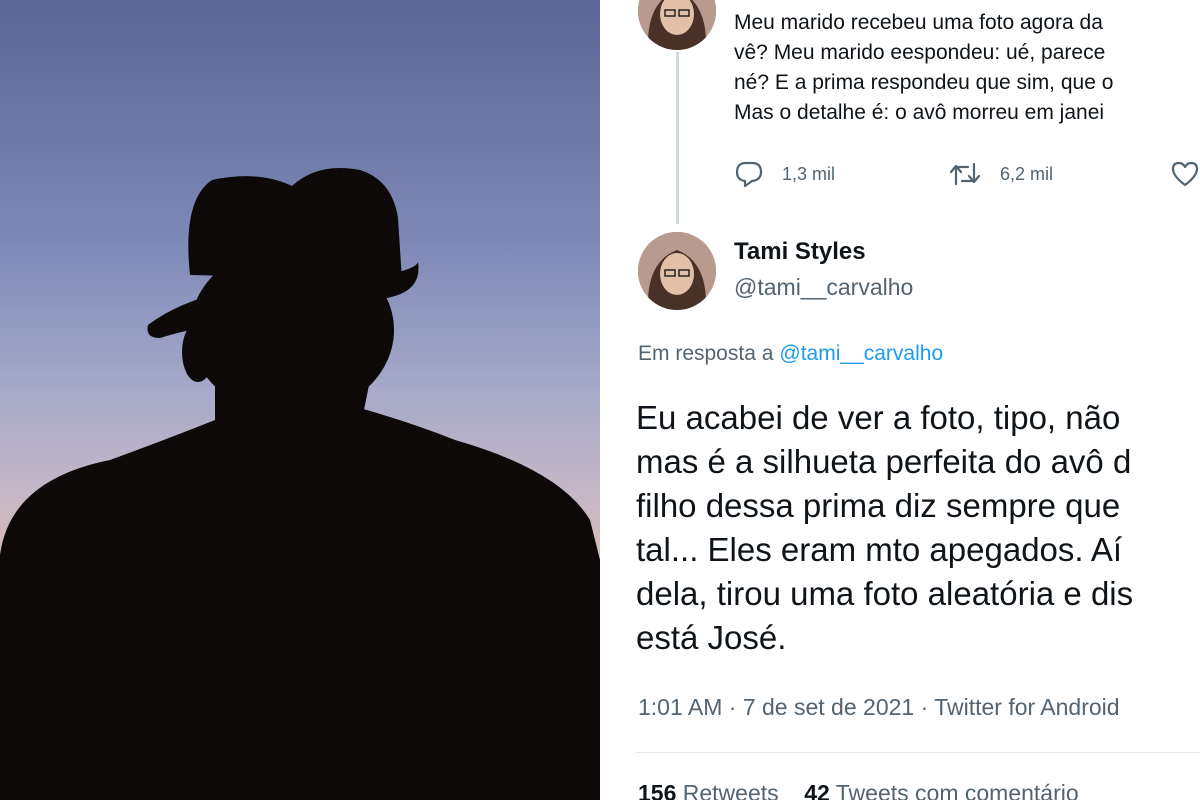  I want to click on retweet-action: 6,2 mil, so click(1000, 174).